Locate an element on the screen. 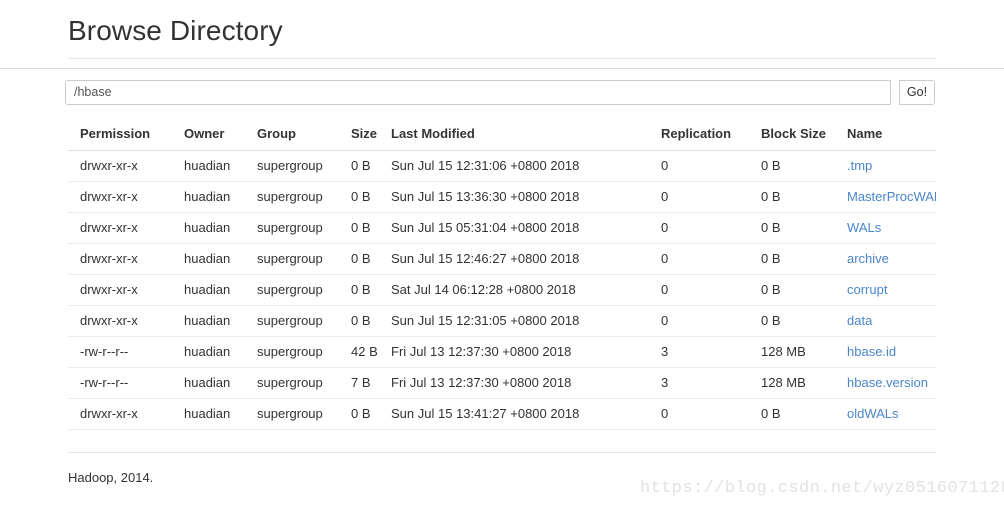 This screenshot has width=1004, height=510. column-header-permission: Permission is located at coordinates (120, 138).